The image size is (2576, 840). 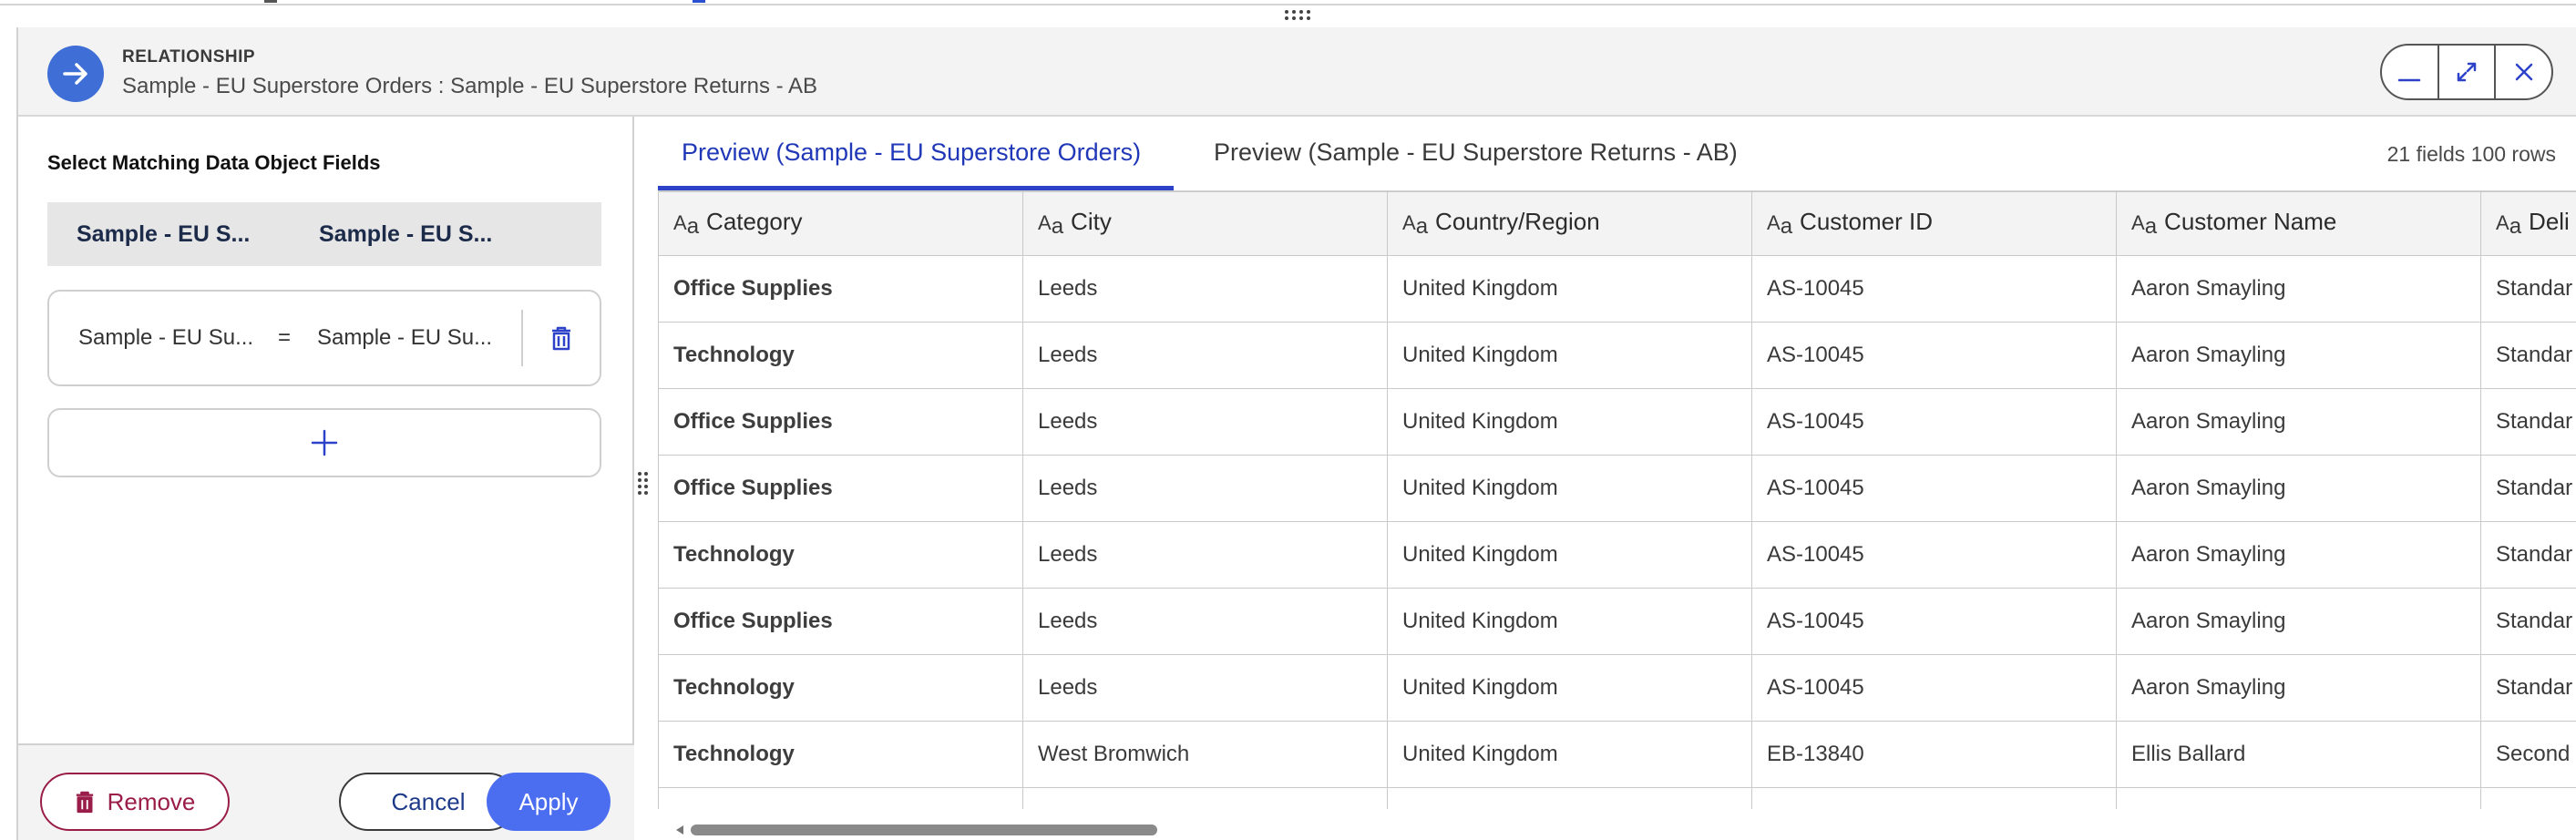 I want to click on trash-icon, so click(x=84, y=803).